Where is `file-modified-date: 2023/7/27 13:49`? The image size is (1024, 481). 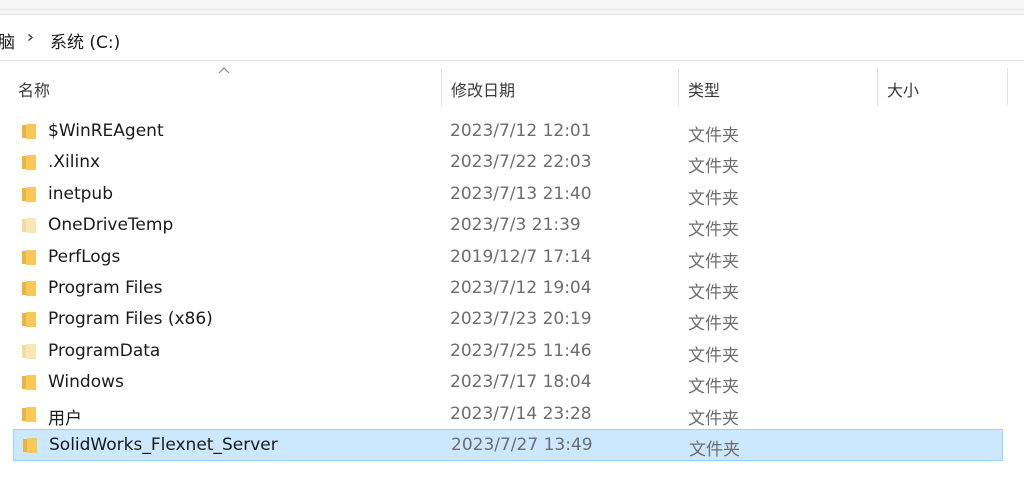
file-modified-date: 2023/7/27 13:49 is located at coordinates (522, 445).